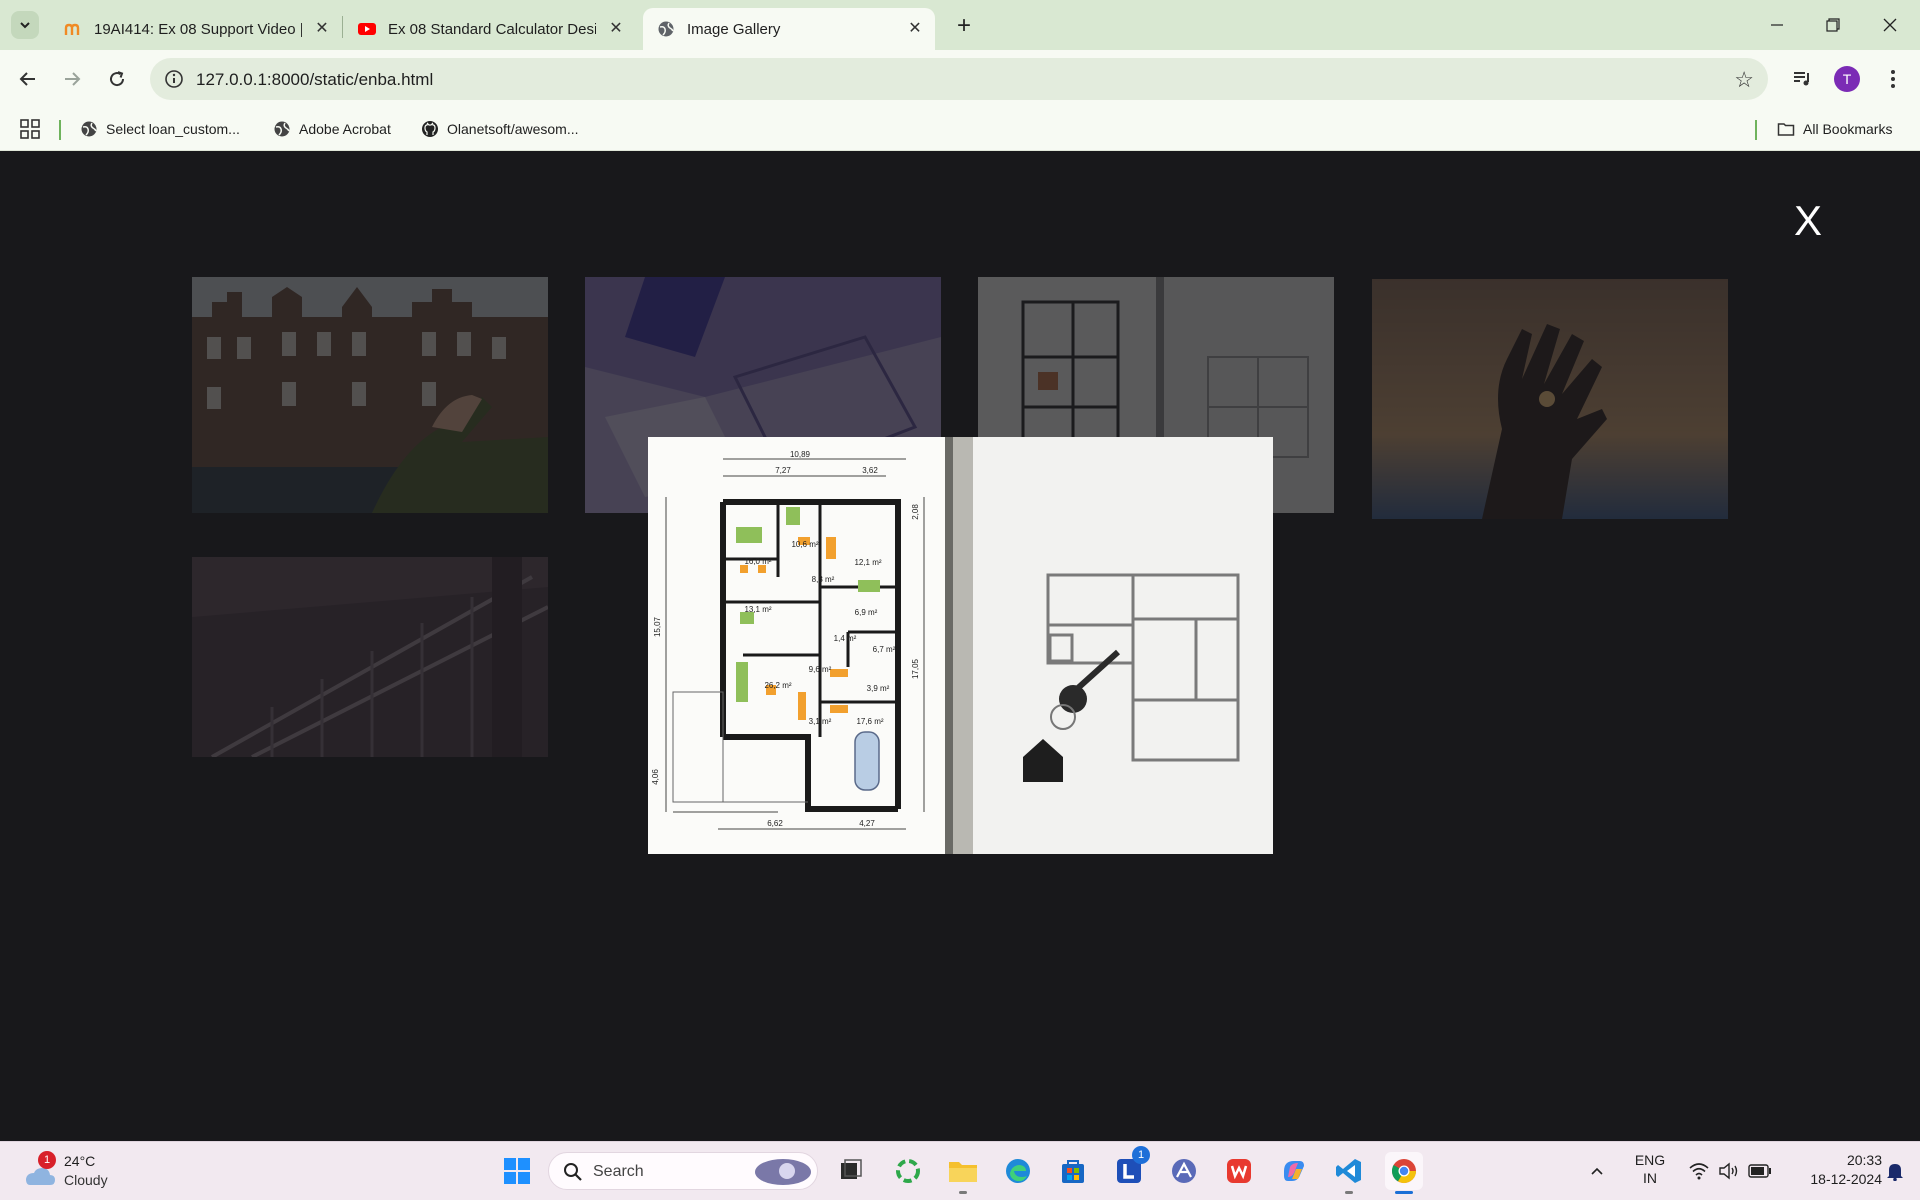  What do you see at coordinates (878, 688) in the screenshot?
I see `room-label: 3,9 m²` at bounding box center [878, 688].